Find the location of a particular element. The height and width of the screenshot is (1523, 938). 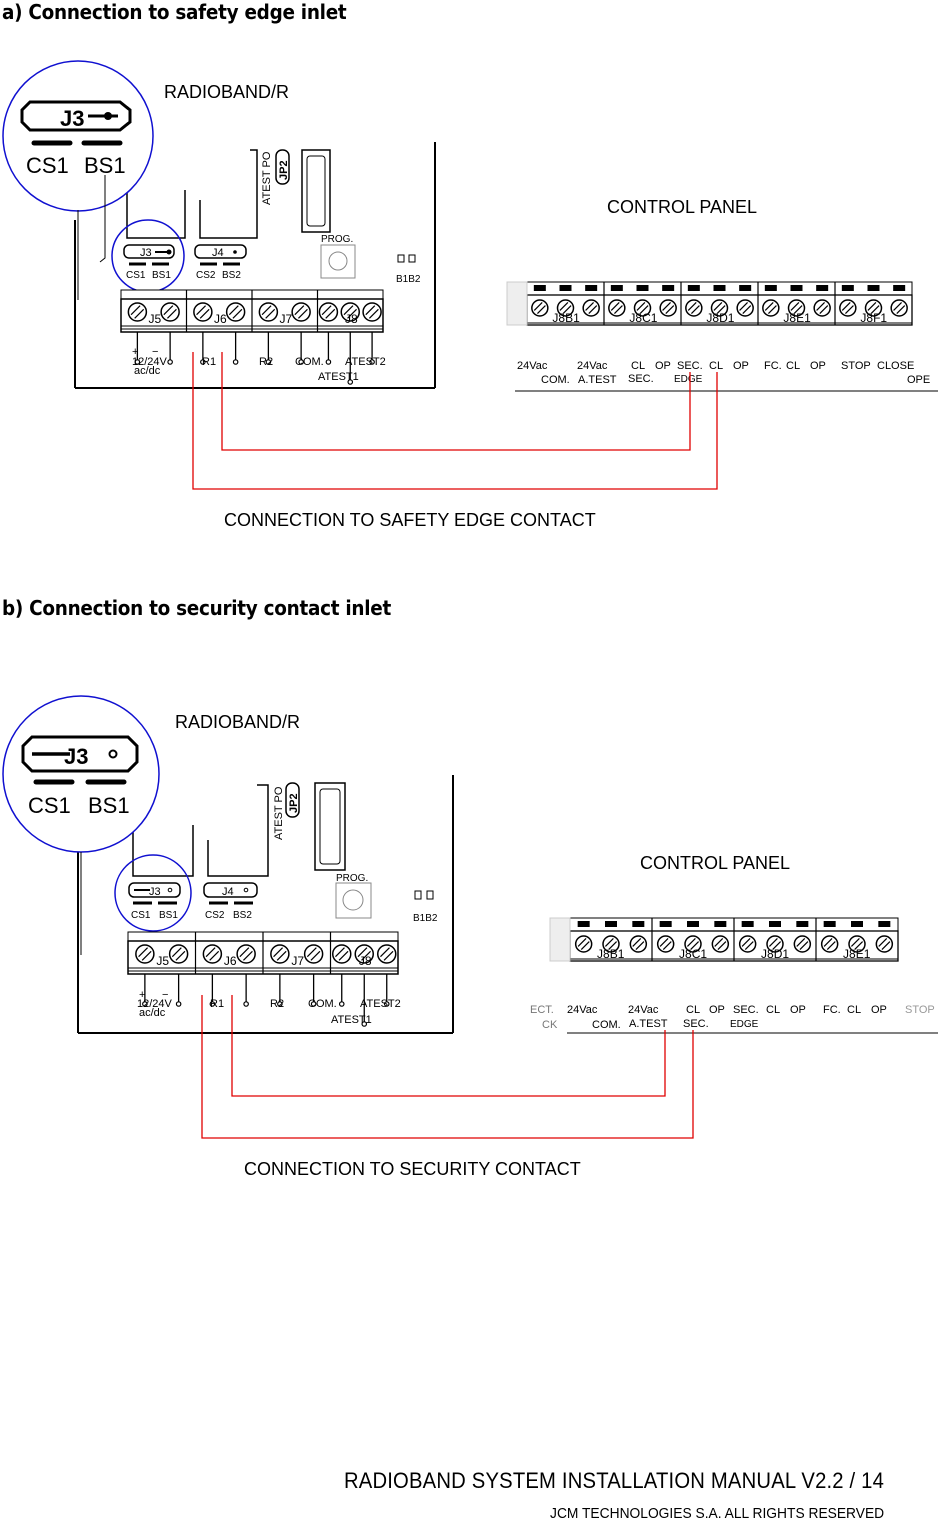

svg-text: STOP is located at coordinates (856, 366).